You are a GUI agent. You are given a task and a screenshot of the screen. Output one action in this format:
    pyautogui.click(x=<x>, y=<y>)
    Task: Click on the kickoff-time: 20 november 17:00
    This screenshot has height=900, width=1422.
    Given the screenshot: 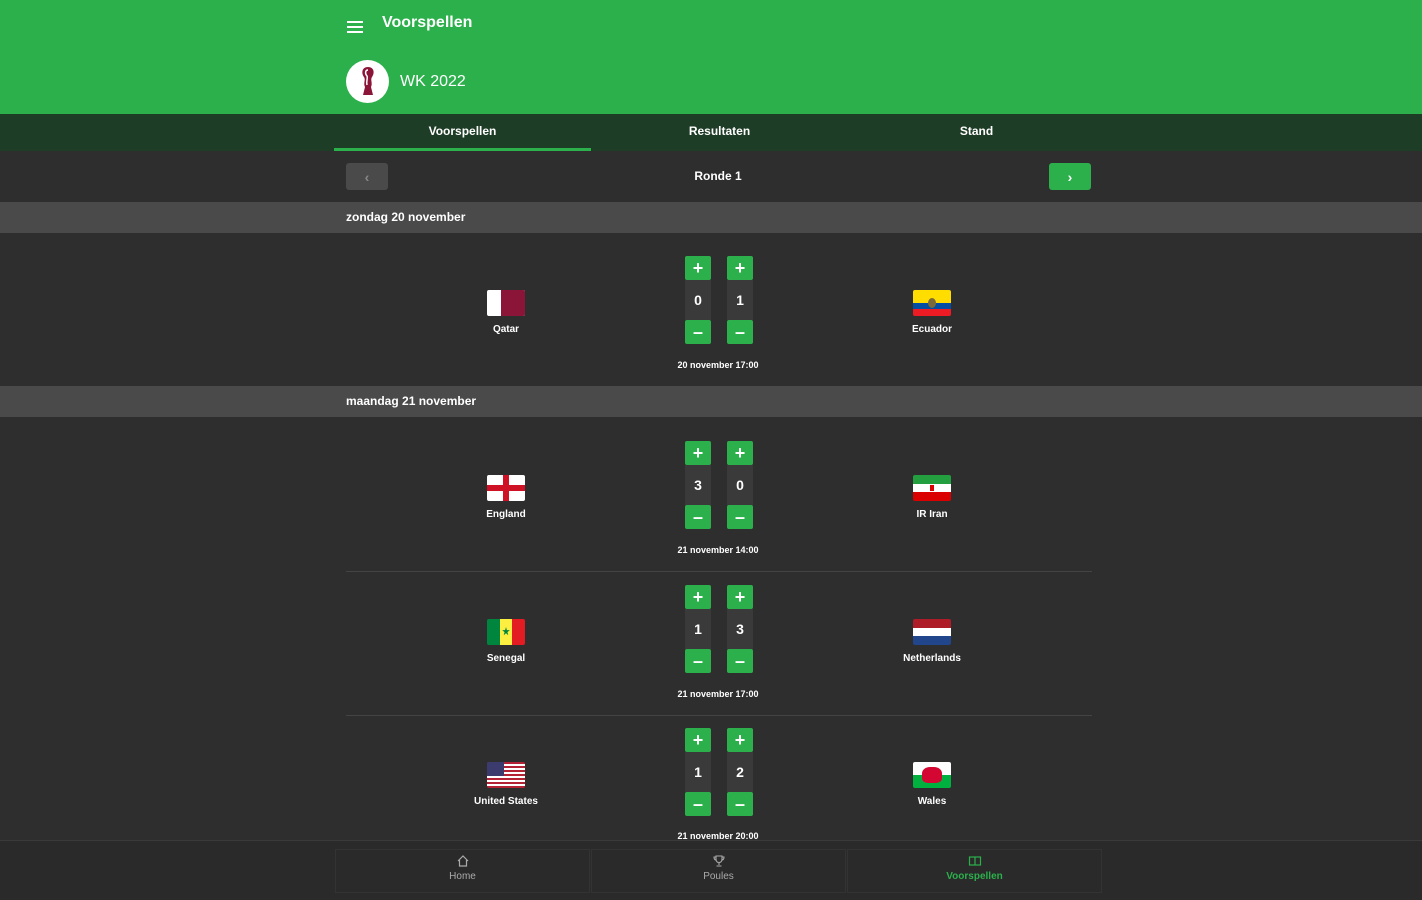 What is the action you would take?
    pyautogui.click(x=718, y=365)
    